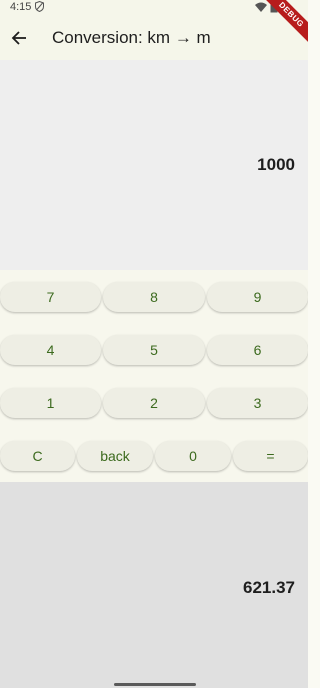  Describe the element at coordinates (50, 403) in the screenshot. I see `key-1: 1` at that location.